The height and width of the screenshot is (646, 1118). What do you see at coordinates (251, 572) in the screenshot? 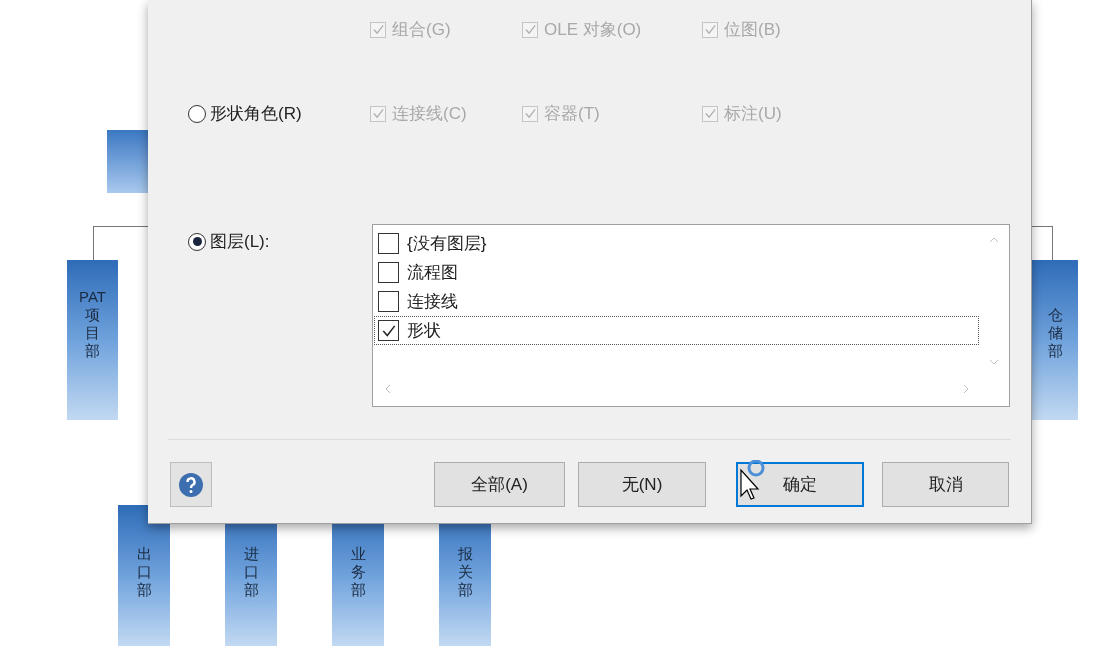
I see `org-box-label: 进口部` at bounding box center [251, 572].